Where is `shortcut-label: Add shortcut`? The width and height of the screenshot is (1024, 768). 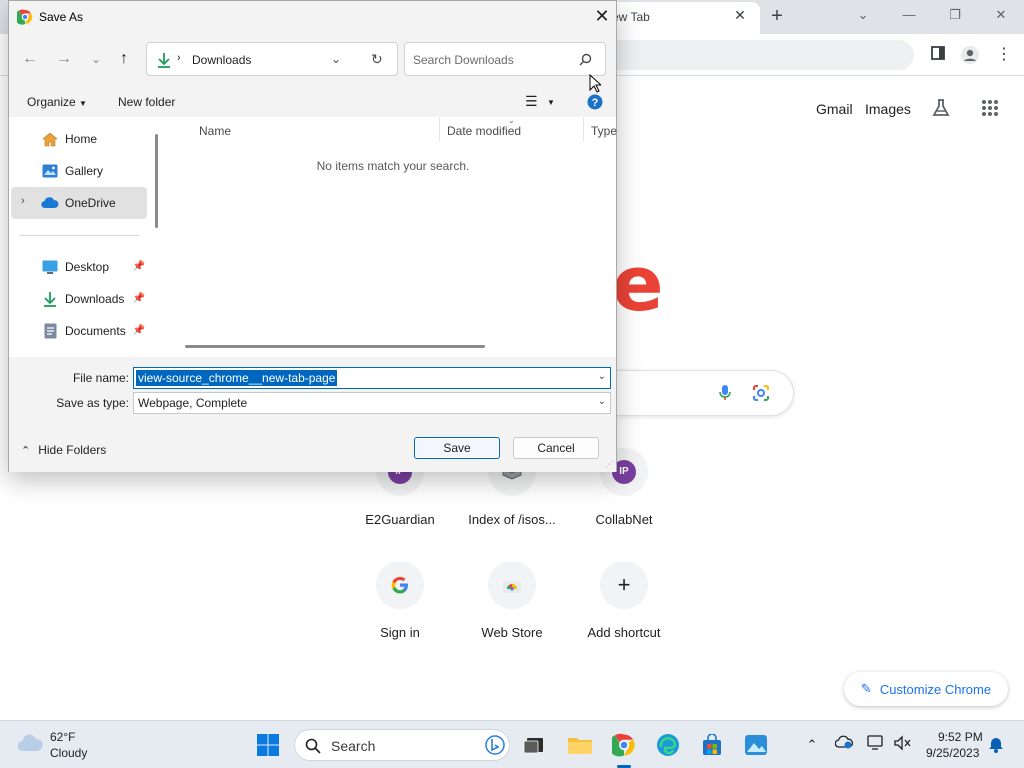 shortcut-label: Add shortcut is located at coordinates (624, 632).